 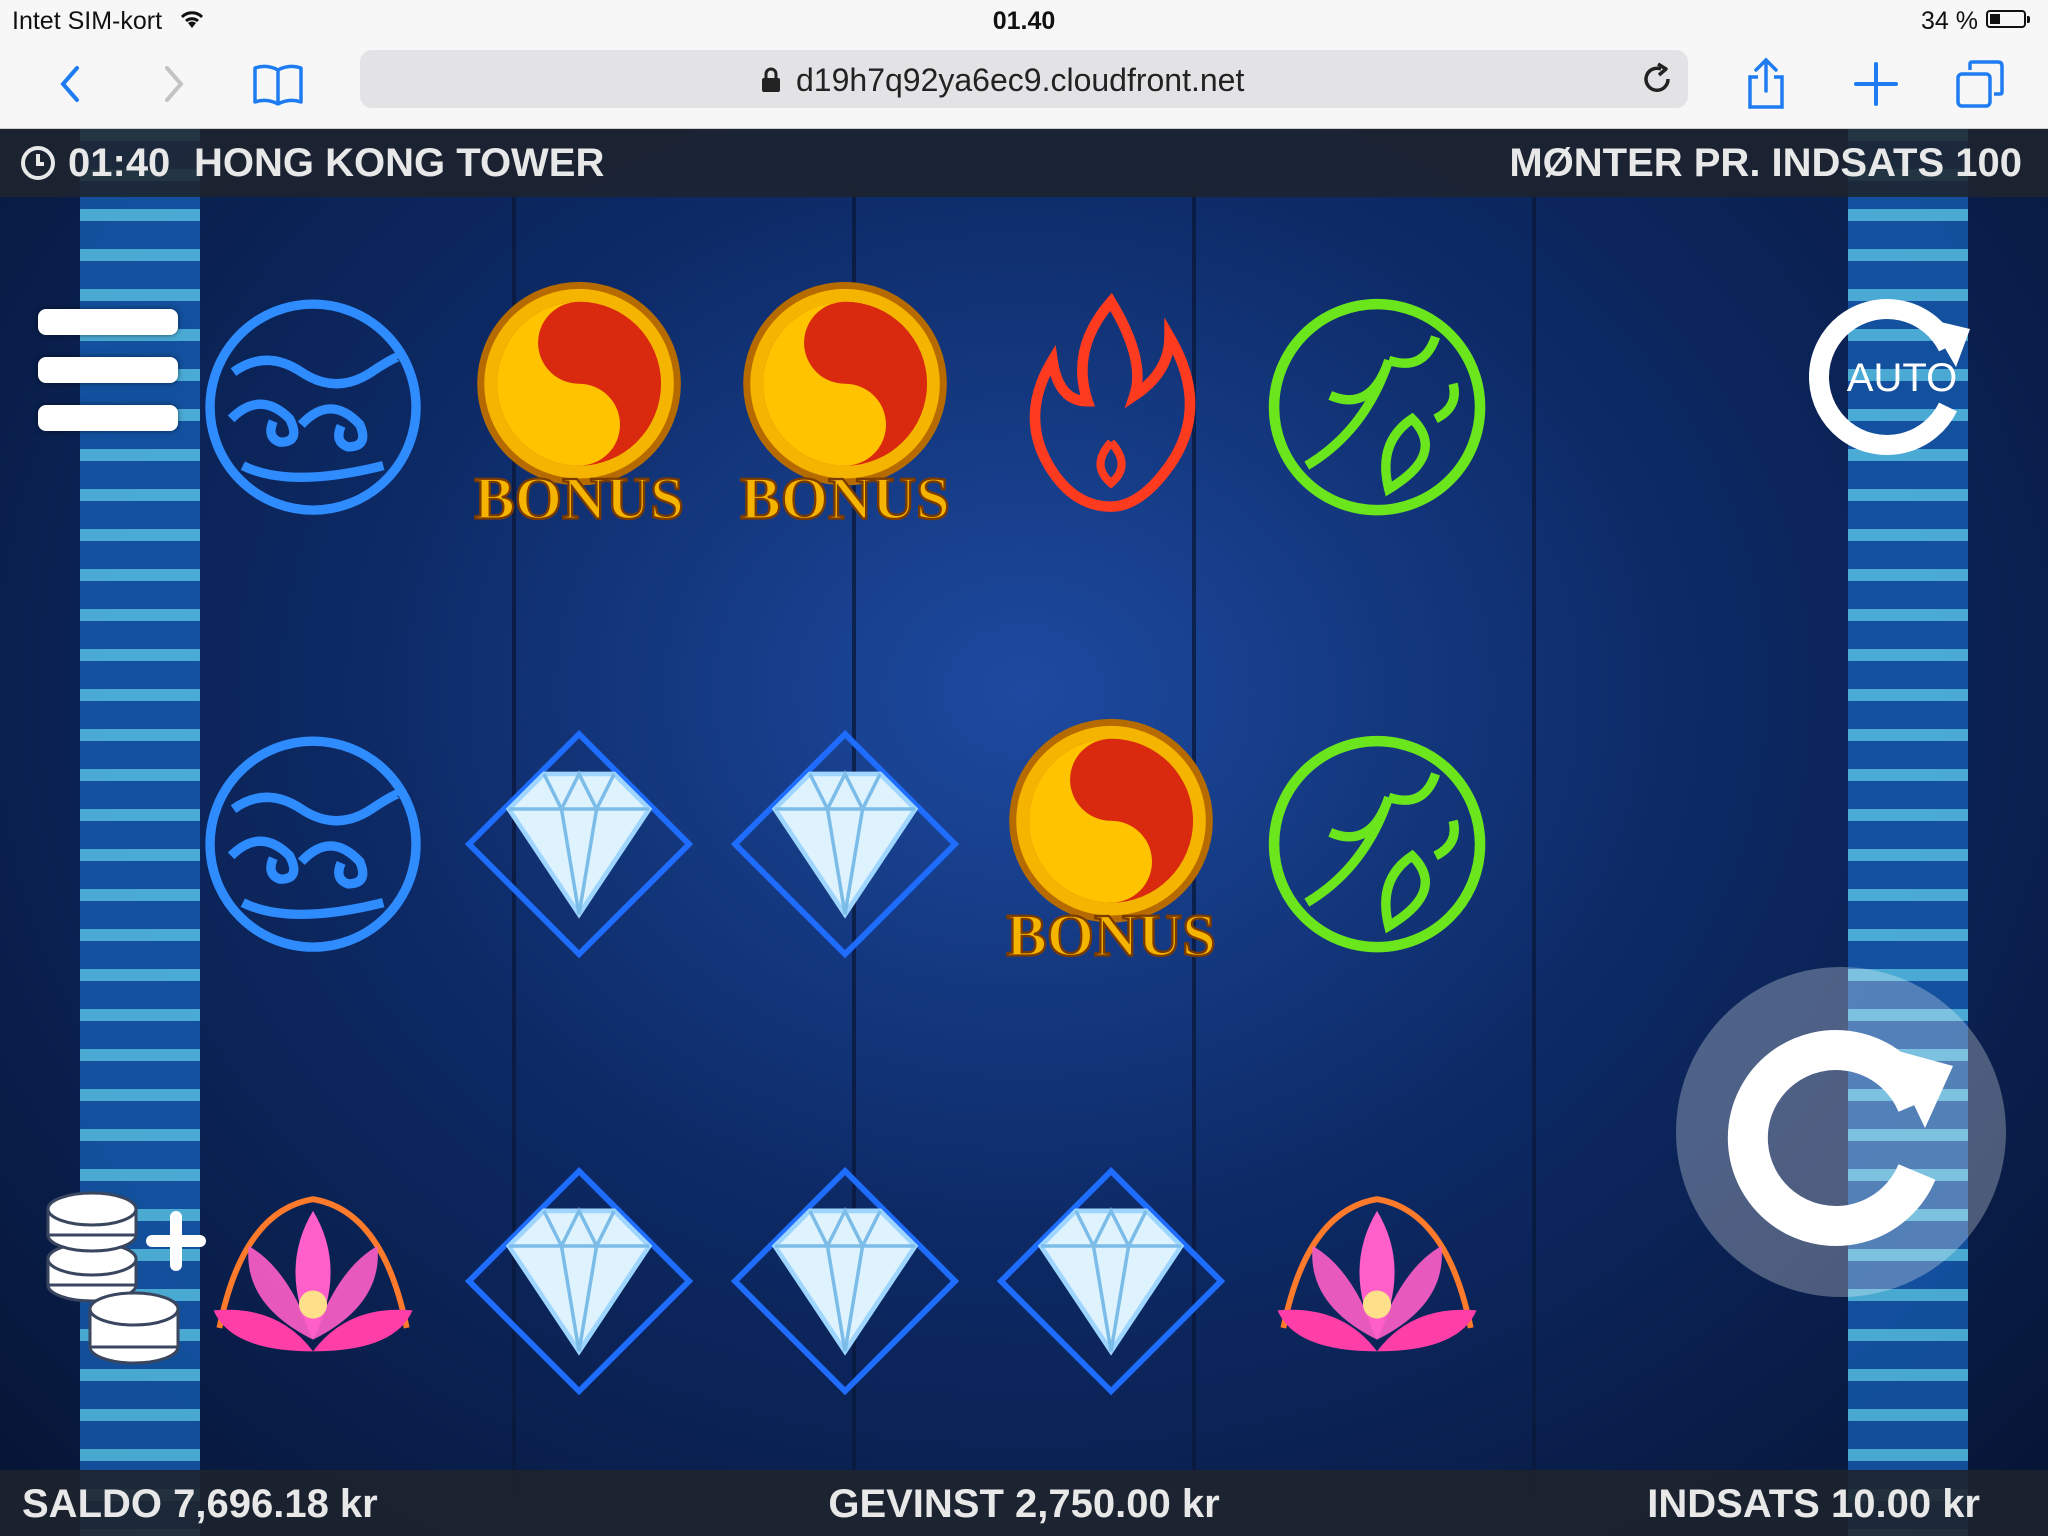 I want to click on plus-icon, so click(x=1876, y=84).